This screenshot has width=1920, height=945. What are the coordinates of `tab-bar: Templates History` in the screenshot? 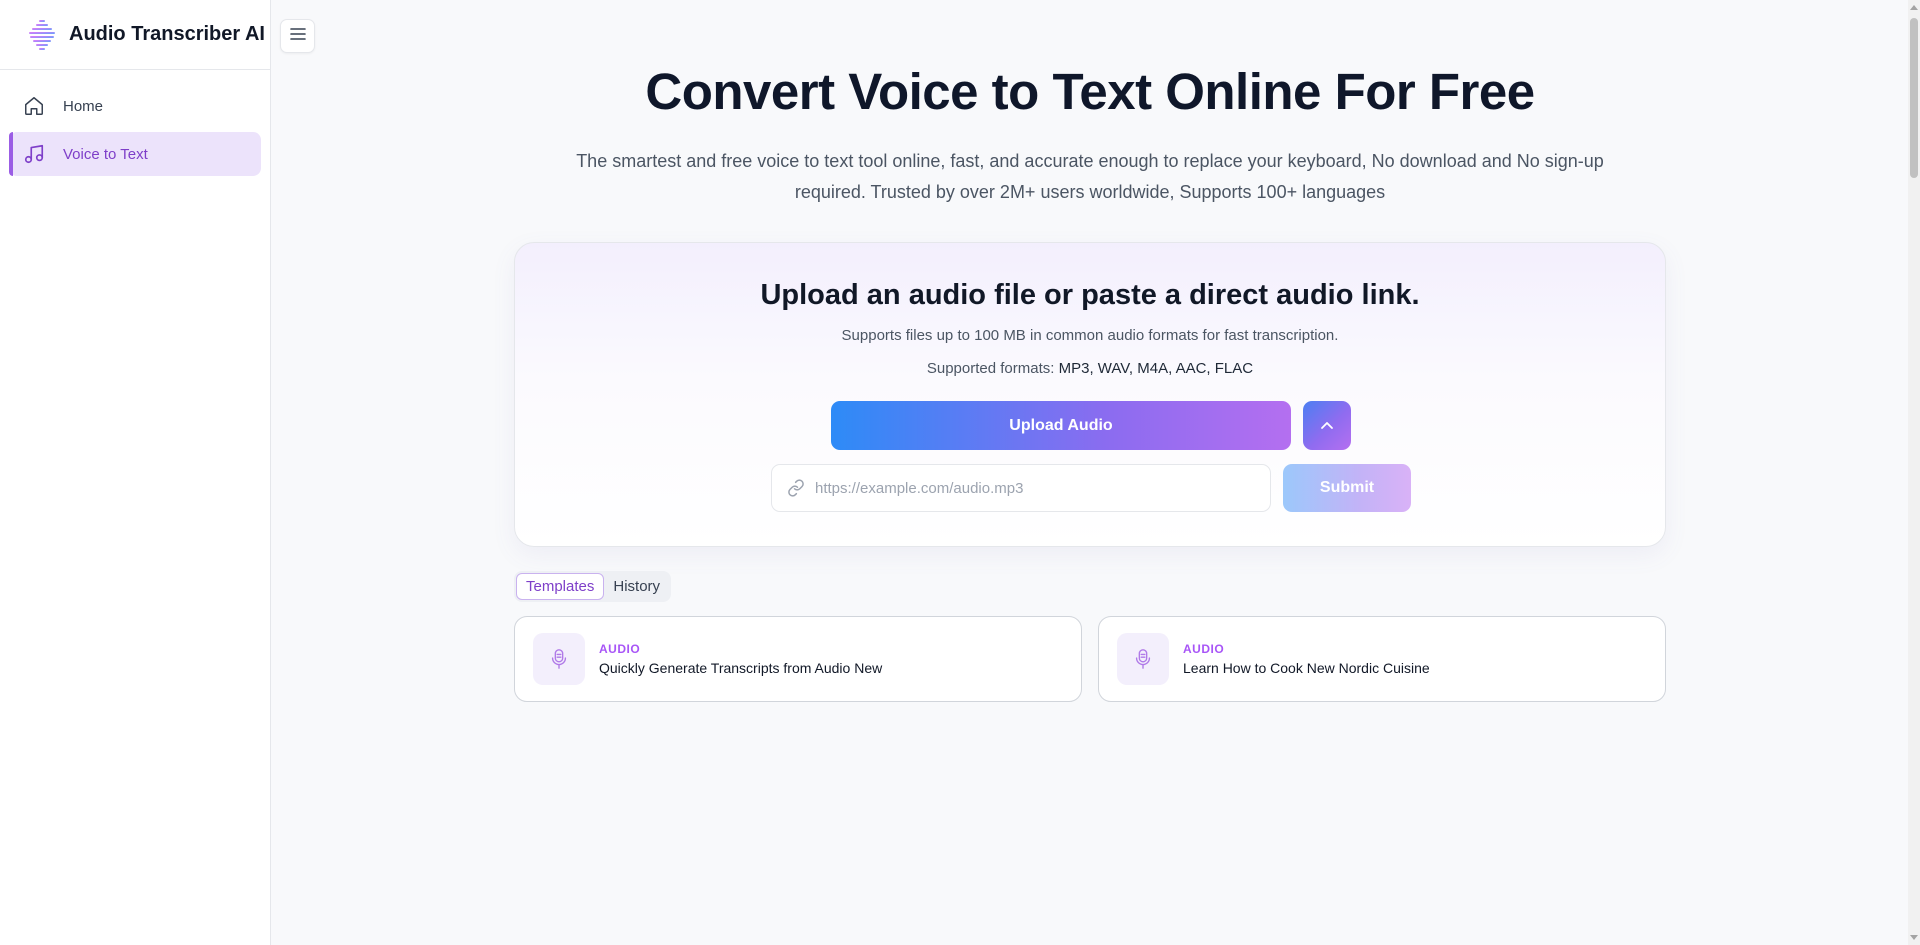 It's located at (593, 586).